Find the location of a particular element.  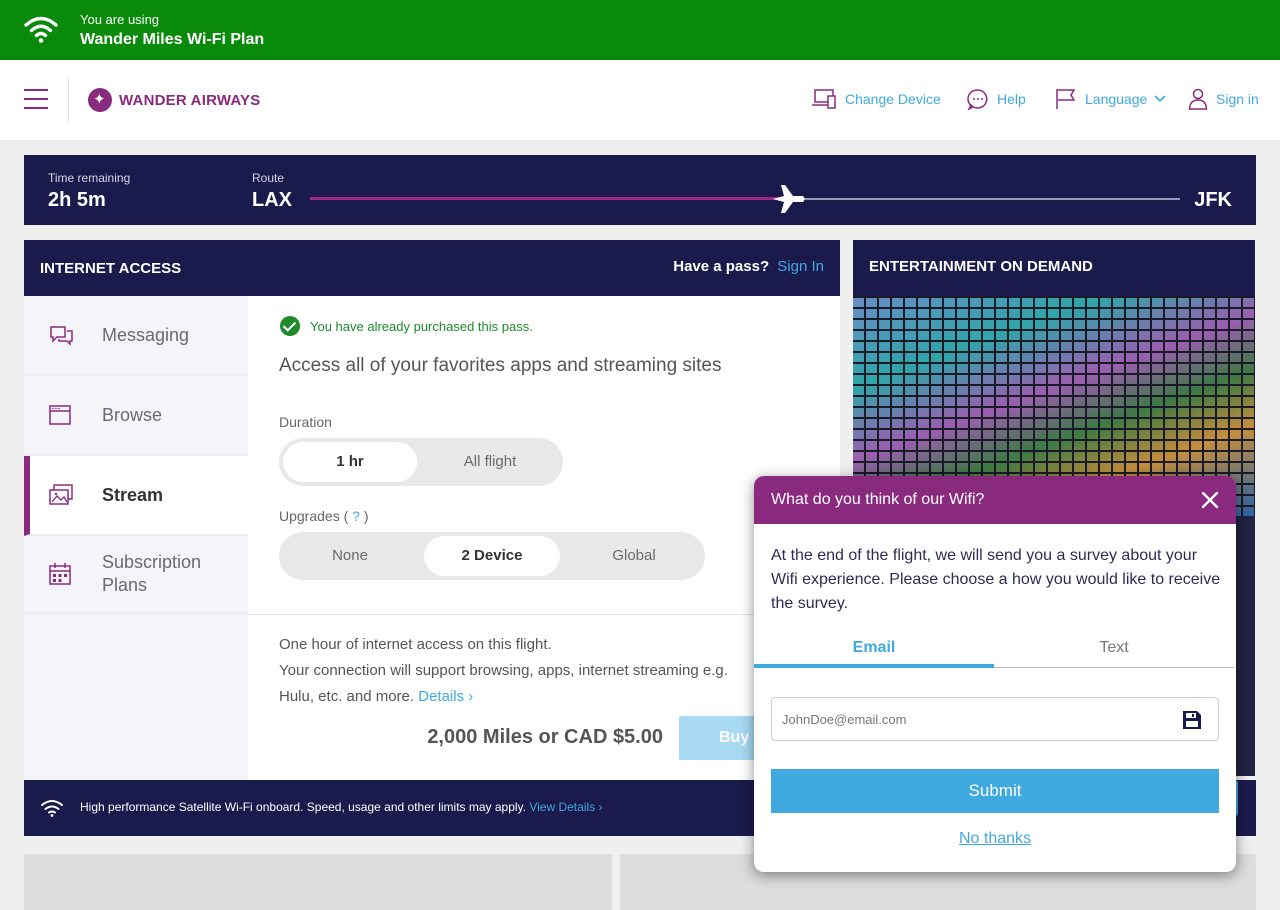

route-progress is located at coordinates (549, 198).